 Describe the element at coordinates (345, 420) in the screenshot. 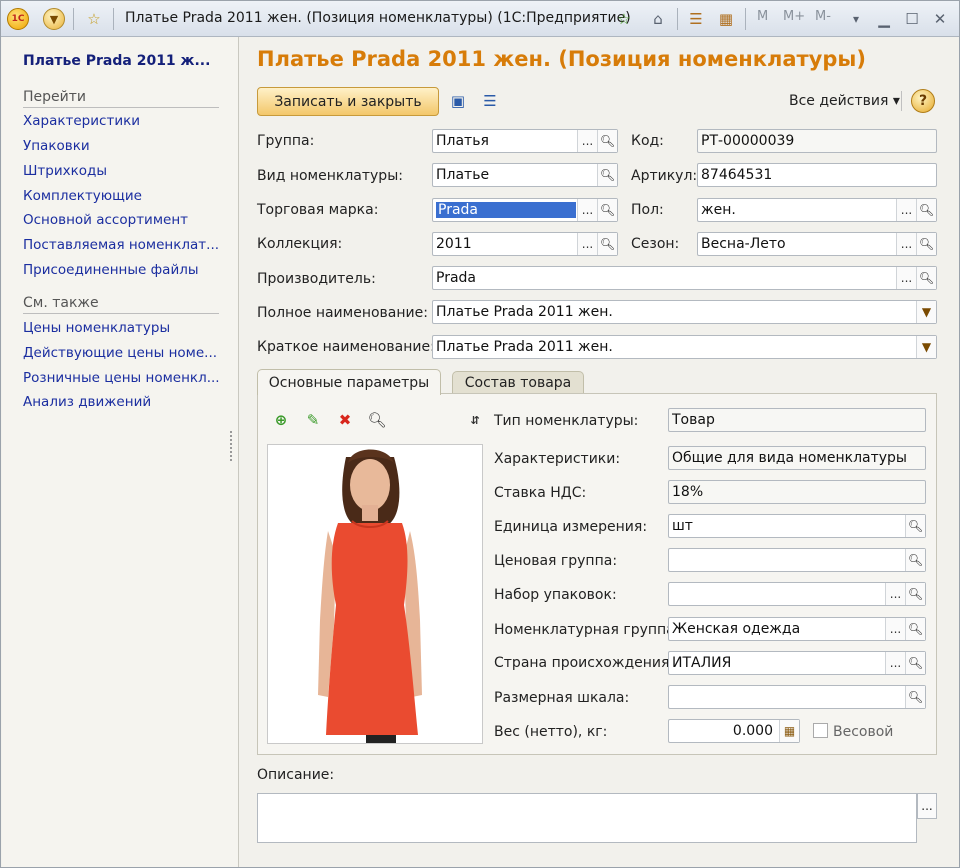

I see `delete-icon: ✖` at that location.